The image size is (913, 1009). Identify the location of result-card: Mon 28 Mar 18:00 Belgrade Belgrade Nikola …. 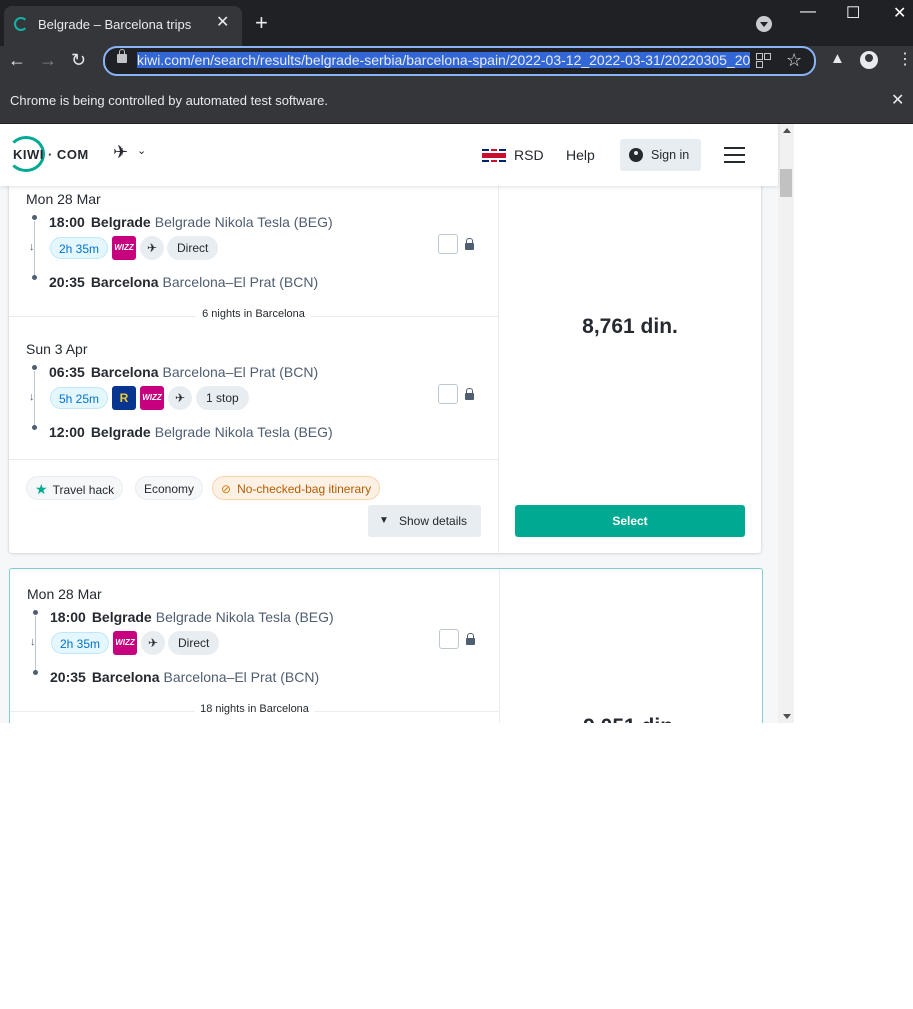
(386, 645).